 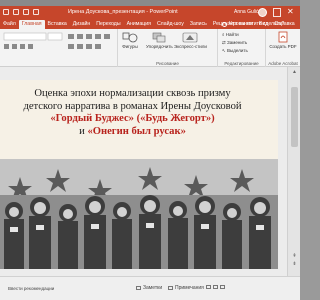 What do you see at coordinates (81, 24) in the screenshot?
I see `tab-3: Дизайн` at bounding box center [81, 24].